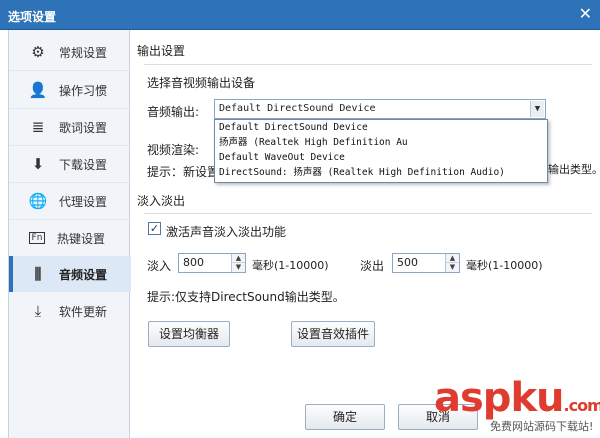  I want to click on dropdown-option: 扬声器 (Realtek High Definition Au, so click(381, 142).